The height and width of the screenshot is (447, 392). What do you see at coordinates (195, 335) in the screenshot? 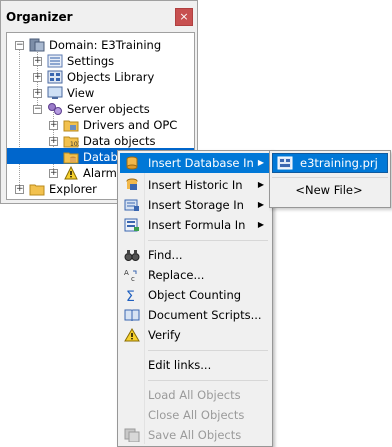
I see `menu-item-verify: Verify` at bounding box center [195, 335].